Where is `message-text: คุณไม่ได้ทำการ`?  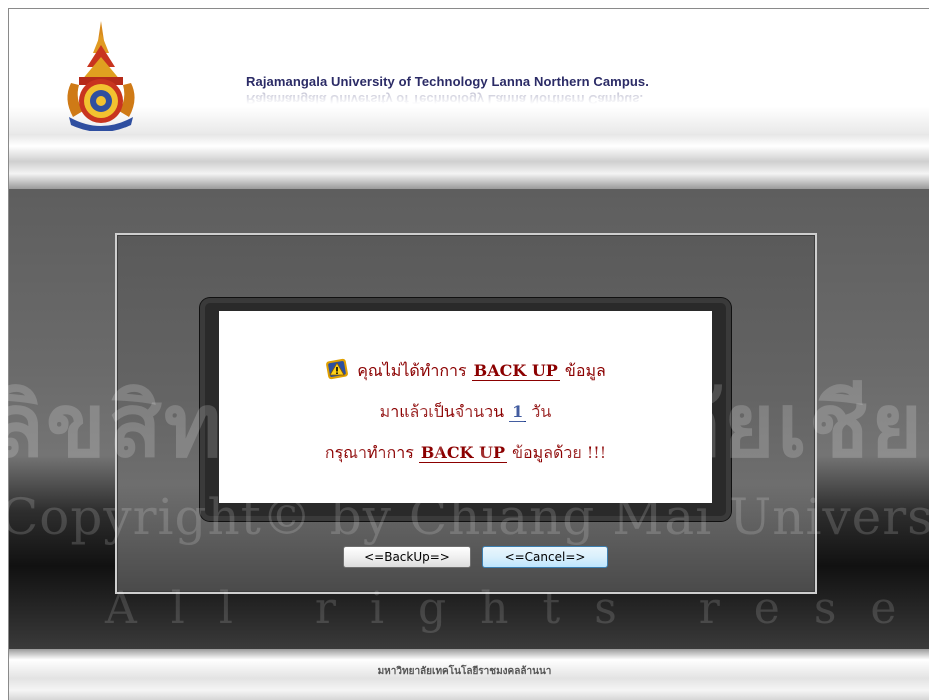 message-text: คุณไม่ได้ทำการ is located at coordinates (414, 370).